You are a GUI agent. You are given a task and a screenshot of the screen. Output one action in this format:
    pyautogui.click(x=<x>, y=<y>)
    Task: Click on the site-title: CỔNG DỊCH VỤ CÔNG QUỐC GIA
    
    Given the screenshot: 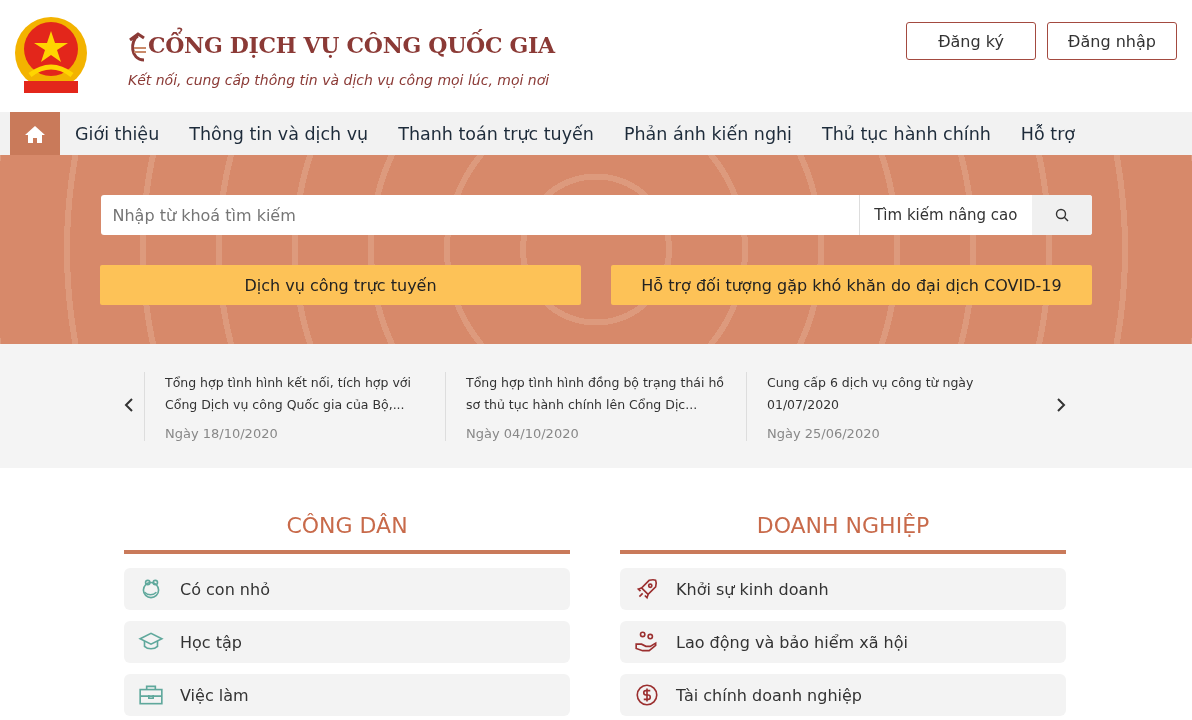 What is the action you would take?
    pyautogui.click(x=351, y=43)
    